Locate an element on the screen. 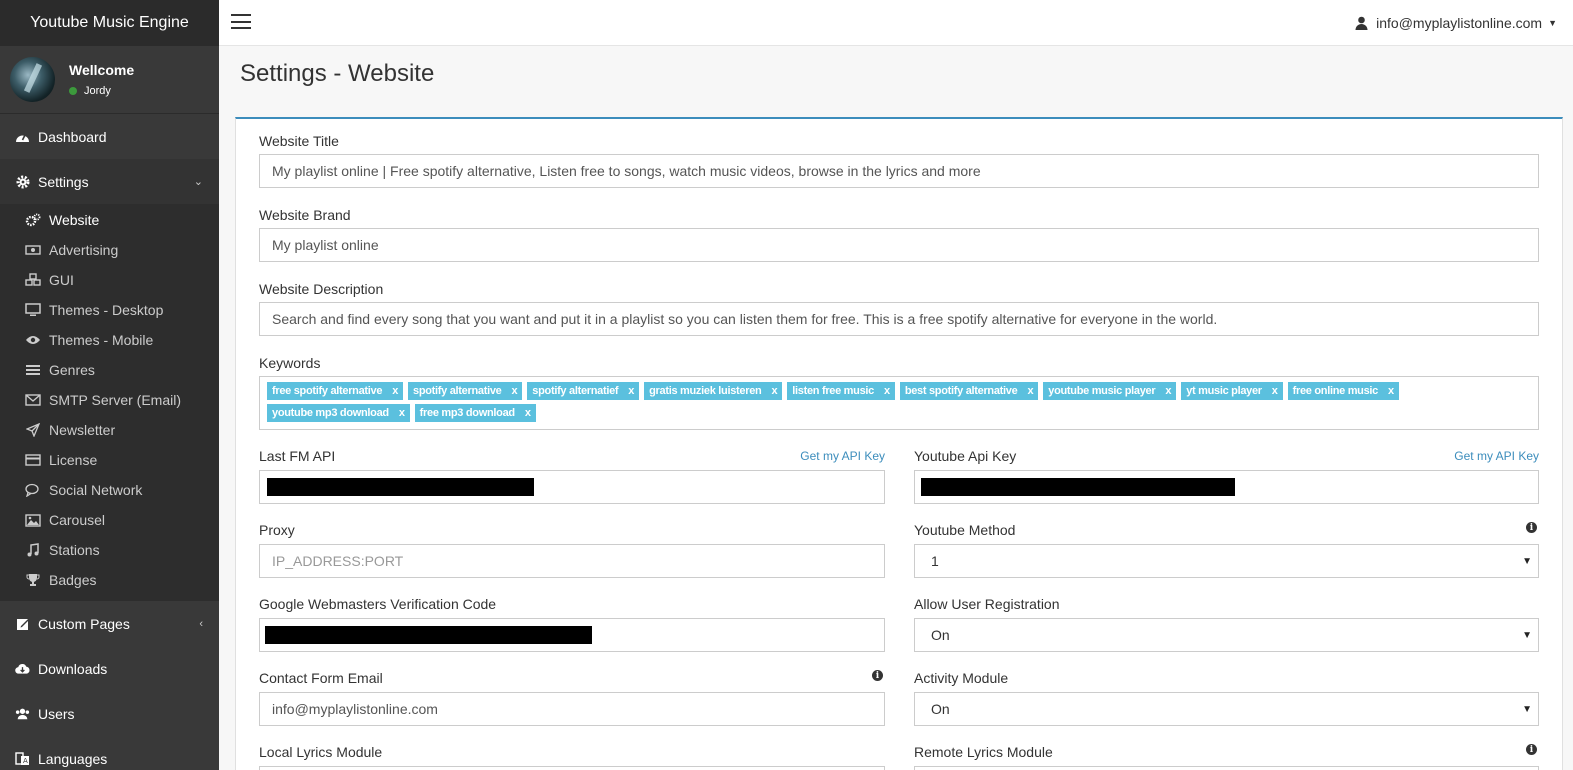 This screenshot has height=770, width=1573. sidebar-item-gui: GUI is located at coordinates (109, 280).